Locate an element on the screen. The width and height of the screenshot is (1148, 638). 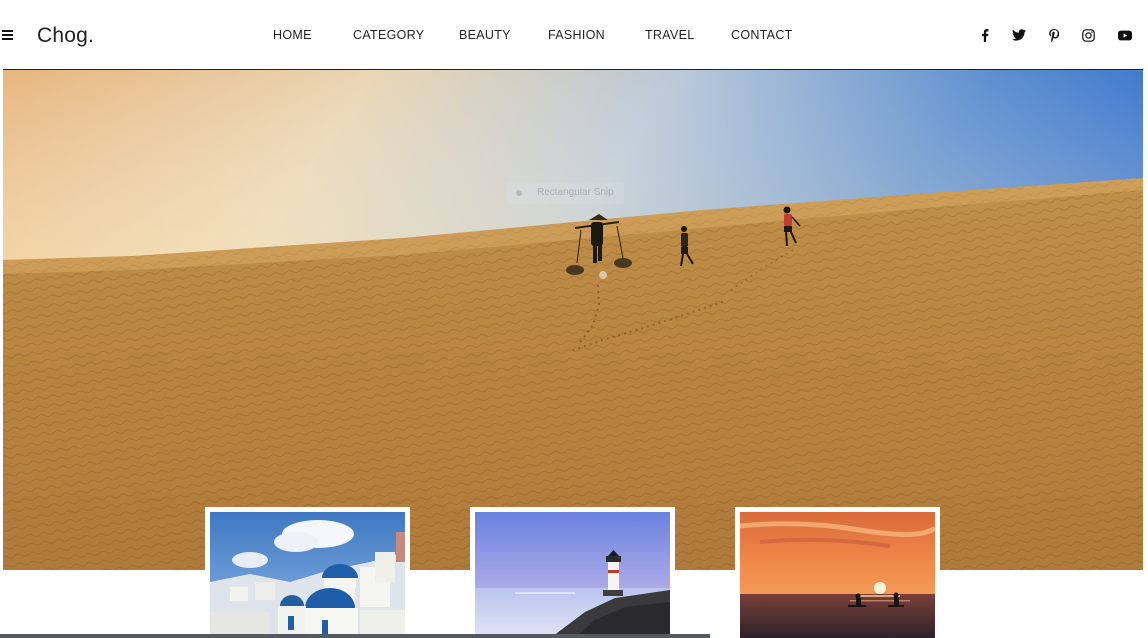
scrollbar is located at coordinates (355, 636).